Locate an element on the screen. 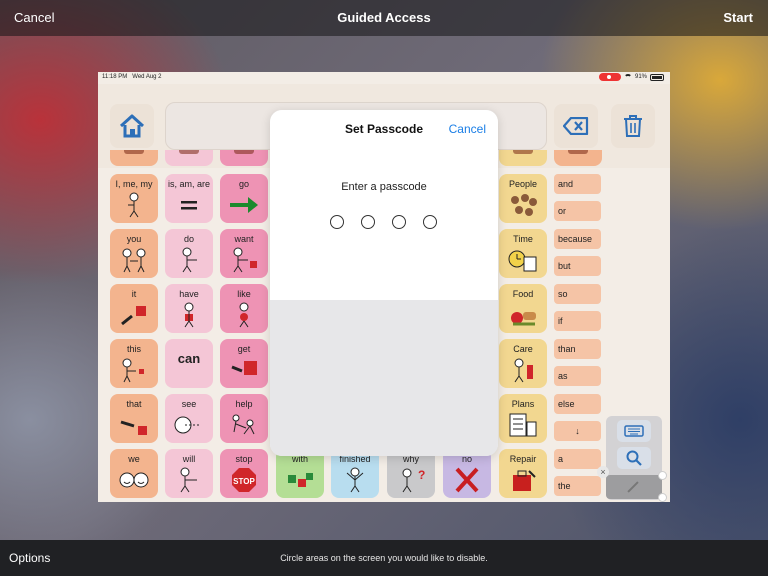  vocab-cell: this is located at coordinates (134, 363).